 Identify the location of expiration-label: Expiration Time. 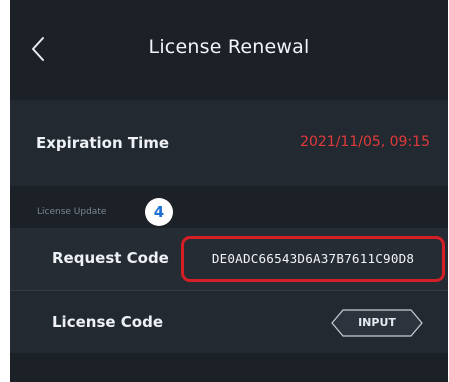
(103, 143).